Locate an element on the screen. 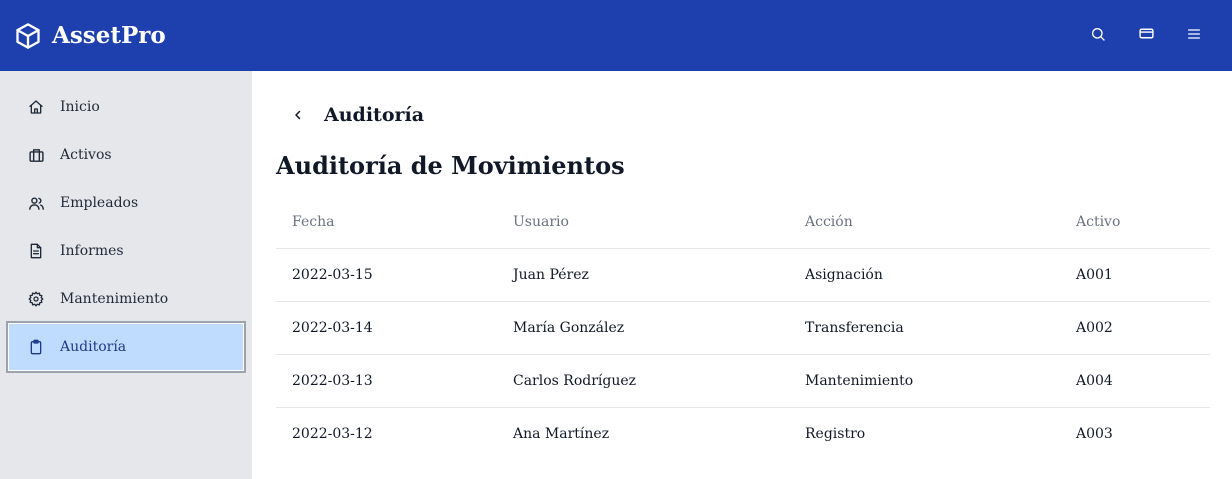 Image resolution: width=1232 pixels, height=479 pixels. column-header-activo: Activo is located at coordinates (1135, 223).